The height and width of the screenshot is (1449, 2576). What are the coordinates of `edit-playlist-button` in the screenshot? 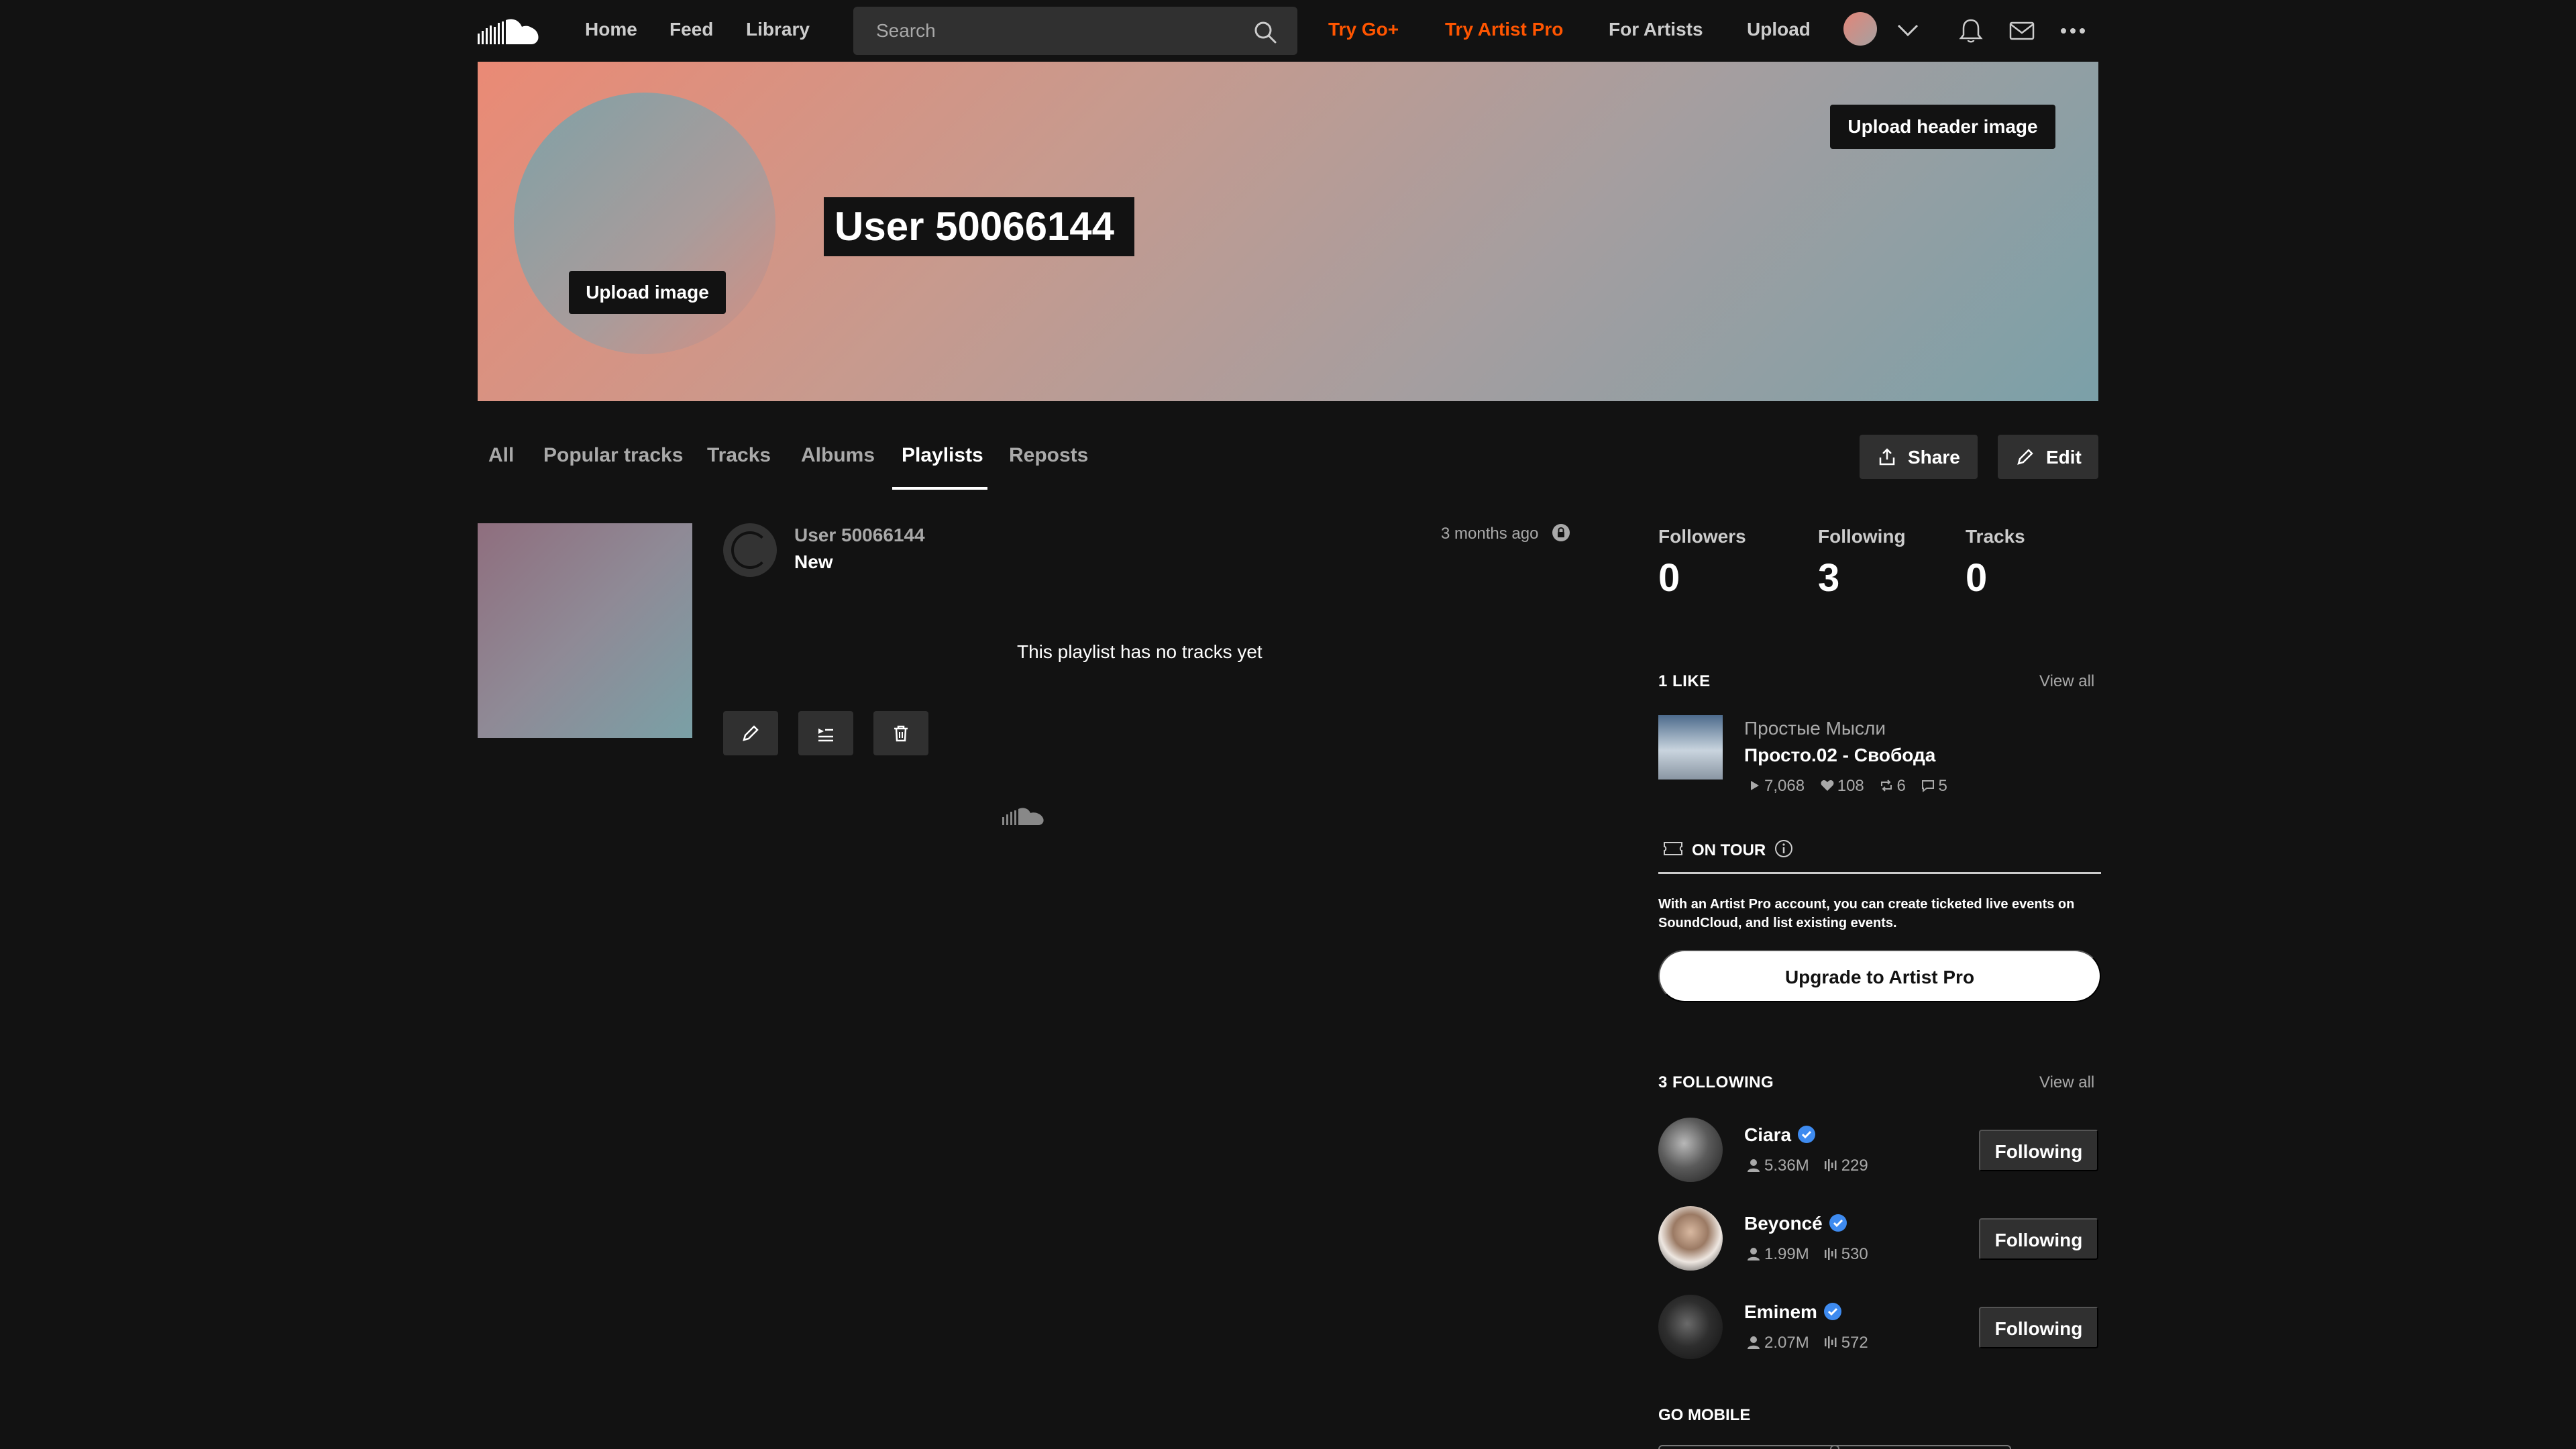 It's located at (750, 733).